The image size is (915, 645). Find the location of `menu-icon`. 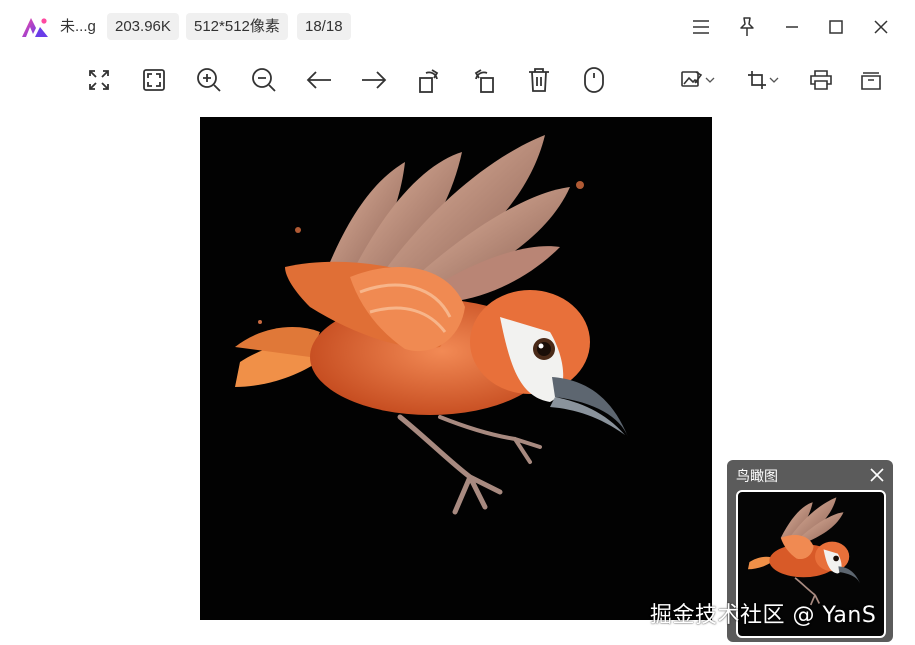

menu-icon is located at coordinates (701, 27).